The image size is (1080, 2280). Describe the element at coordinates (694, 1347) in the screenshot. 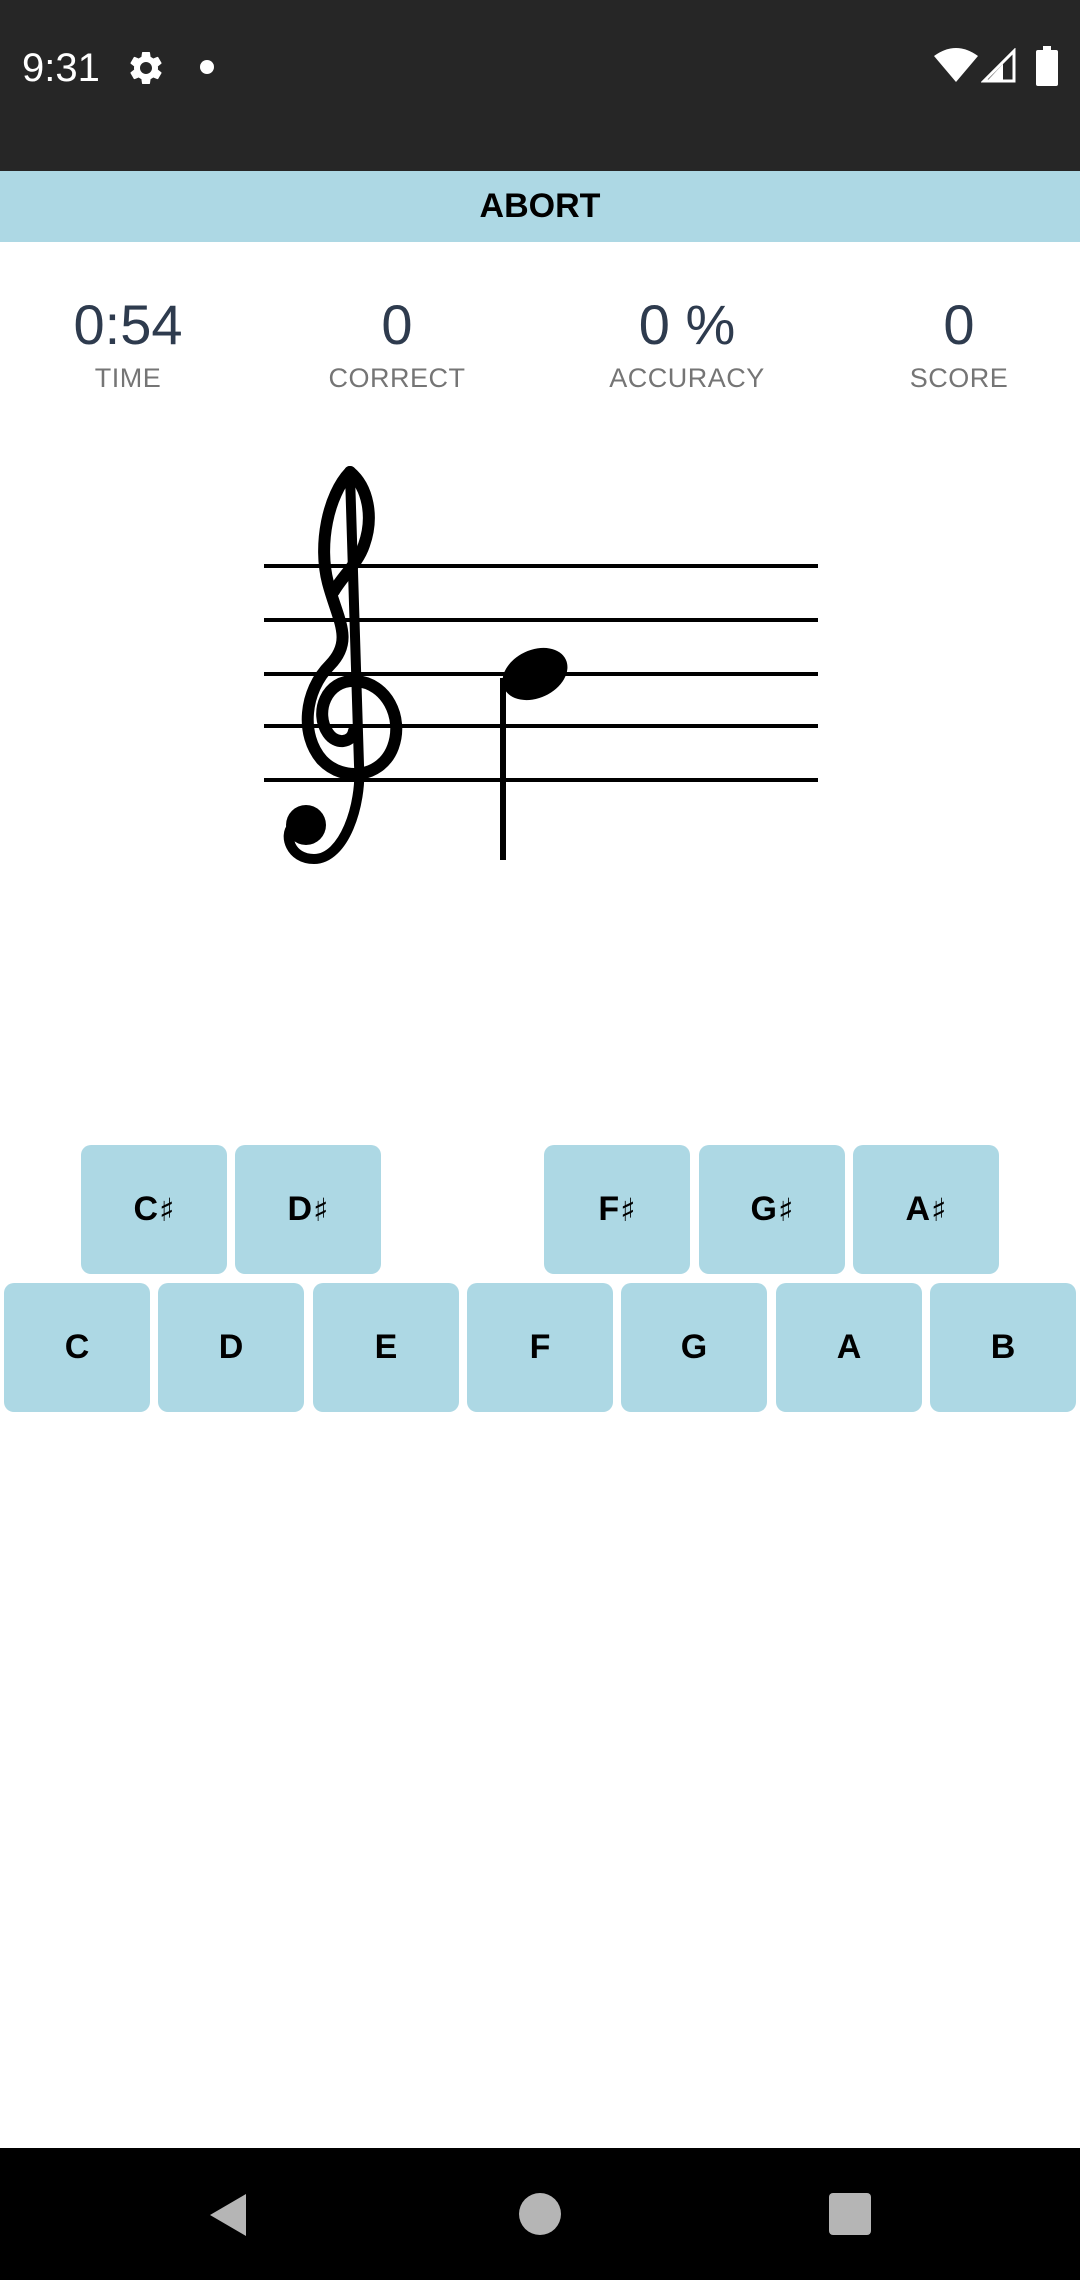

I see `key-g: G` at that location.